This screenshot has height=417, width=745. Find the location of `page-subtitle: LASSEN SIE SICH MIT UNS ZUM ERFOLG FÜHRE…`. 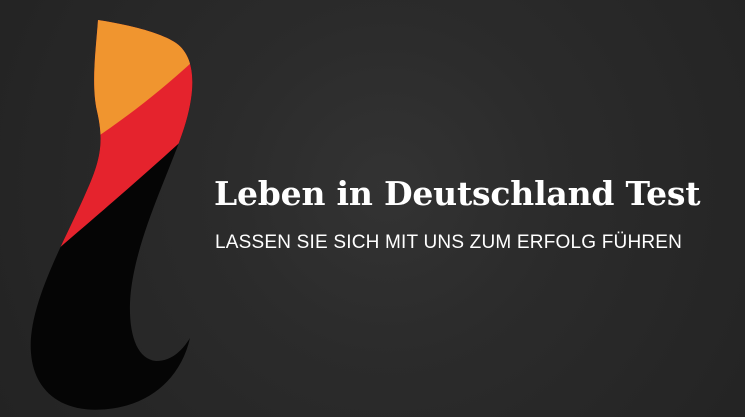

page-subtitle: LASSEN SIE SICH MIT UNS ZUM ERFOLG FÜHRE… is located at coordinates (449, 242).